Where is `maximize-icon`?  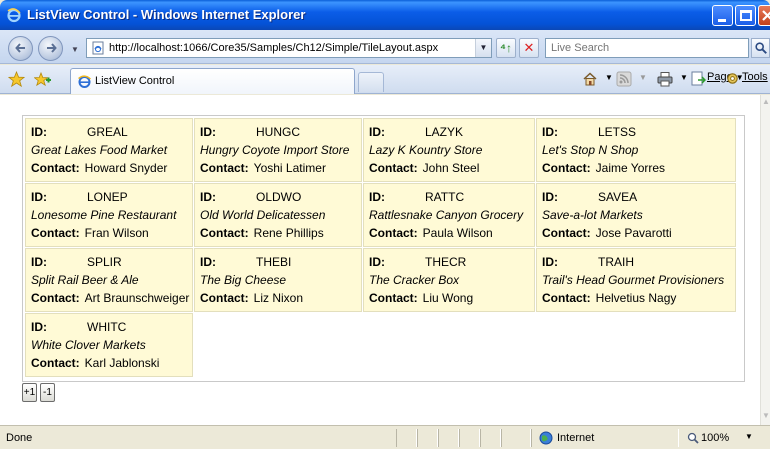
maximize-icon is located at coordinates (746, 15).